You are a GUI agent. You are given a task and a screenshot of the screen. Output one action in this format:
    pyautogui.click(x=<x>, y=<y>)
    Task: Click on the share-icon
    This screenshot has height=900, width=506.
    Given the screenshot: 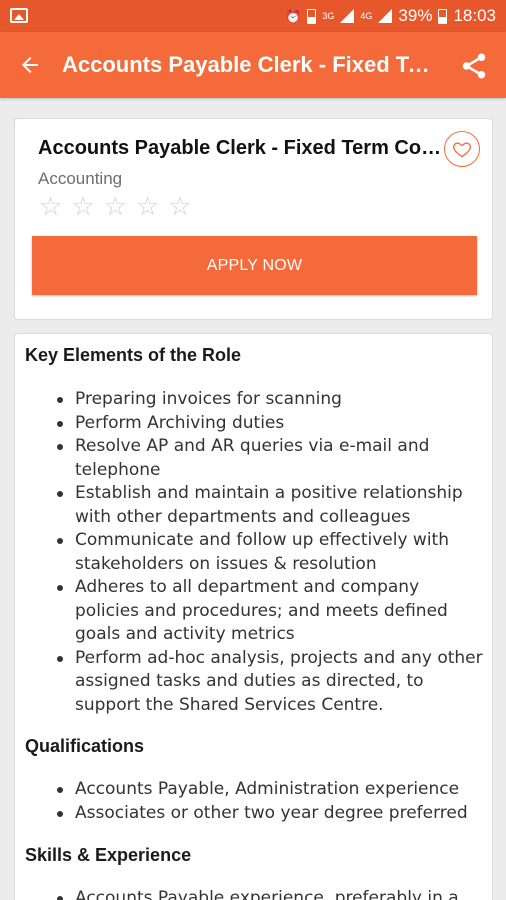 What is the action you would take?
    pyautogui.click(x=474, y=66)
    